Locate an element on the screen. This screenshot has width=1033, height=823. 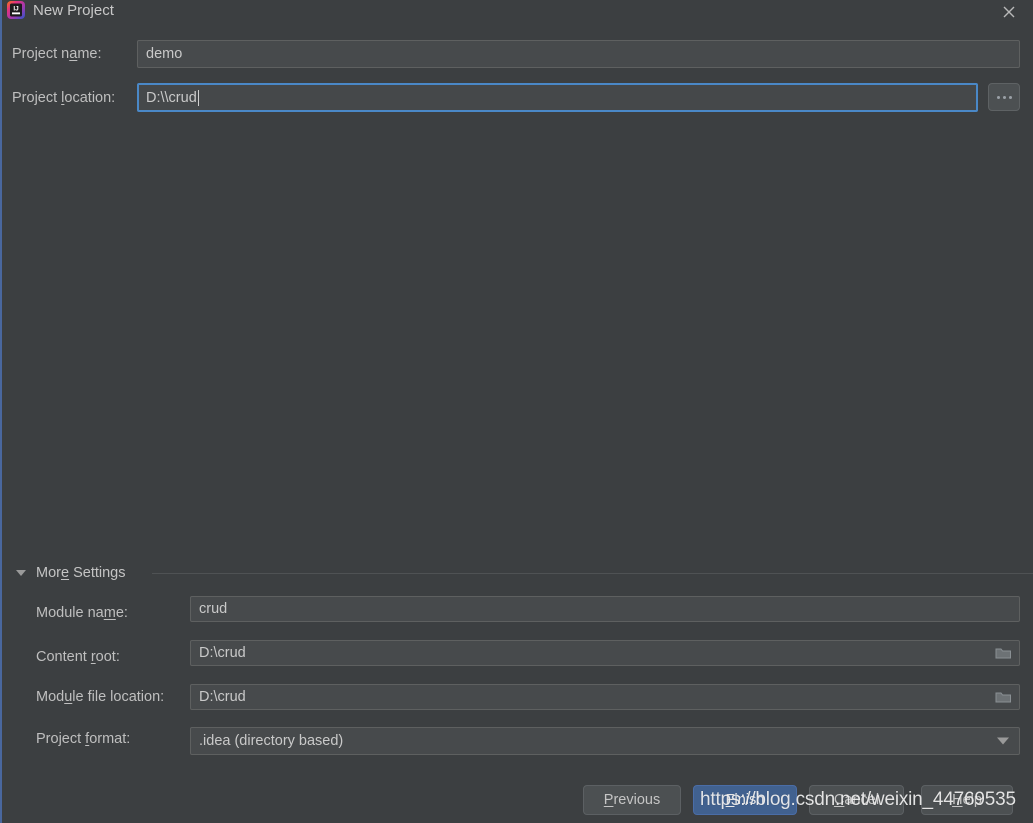
finish-button-label: inish is located at coordinates (749, 800).